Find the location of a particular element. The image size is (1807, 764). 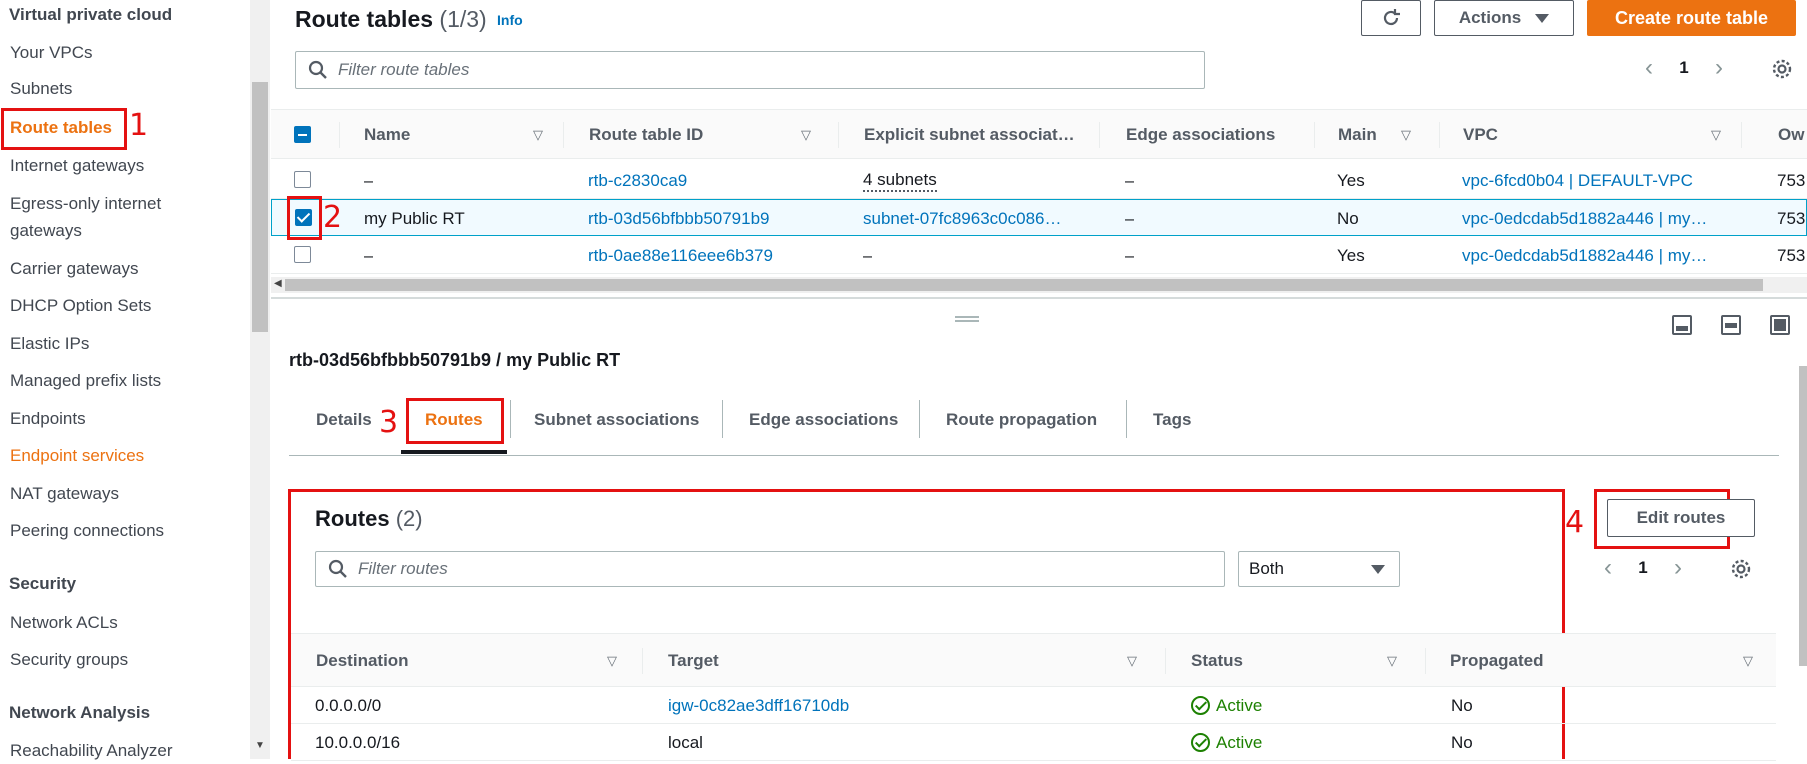

split-panel-divider is located at coordinates (1039, 298).